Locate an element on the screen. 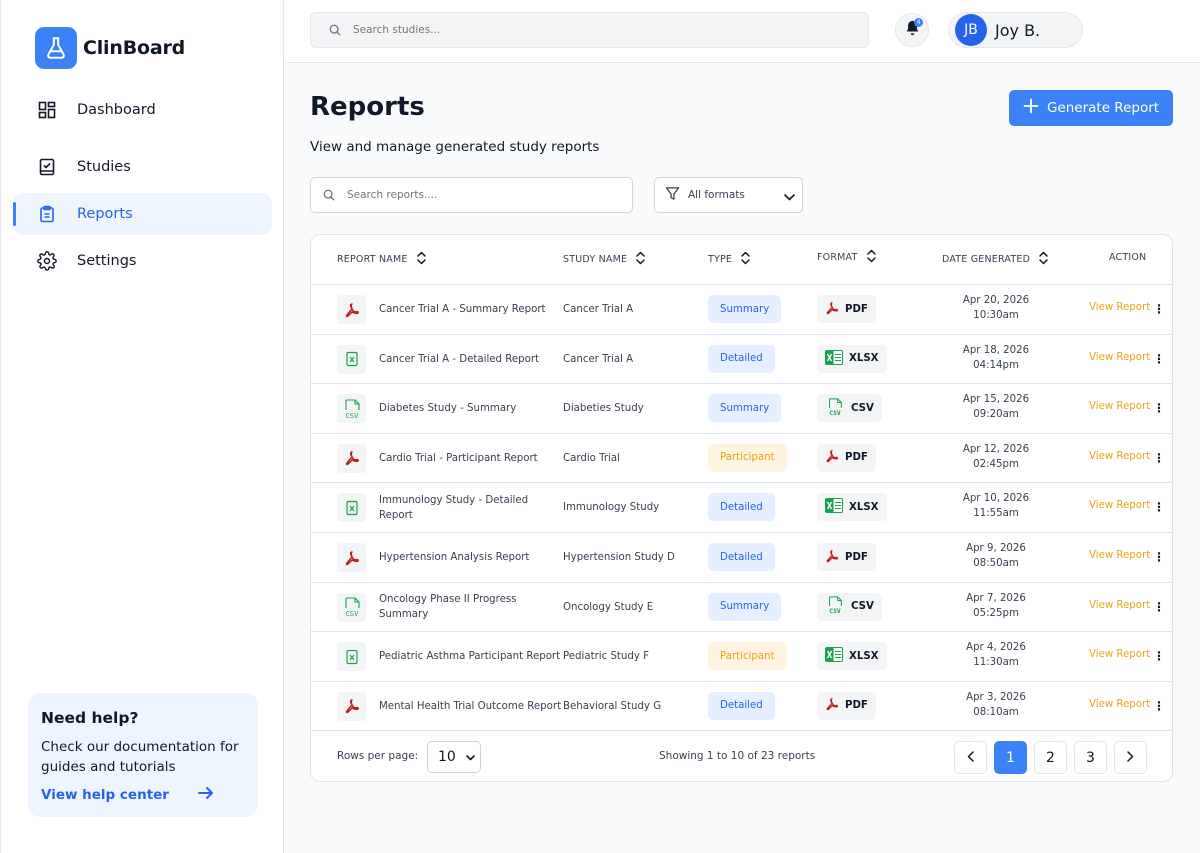 This screenshot has width=1200, height=853. header-format: FORMAT is located at coordinates (846, 257).